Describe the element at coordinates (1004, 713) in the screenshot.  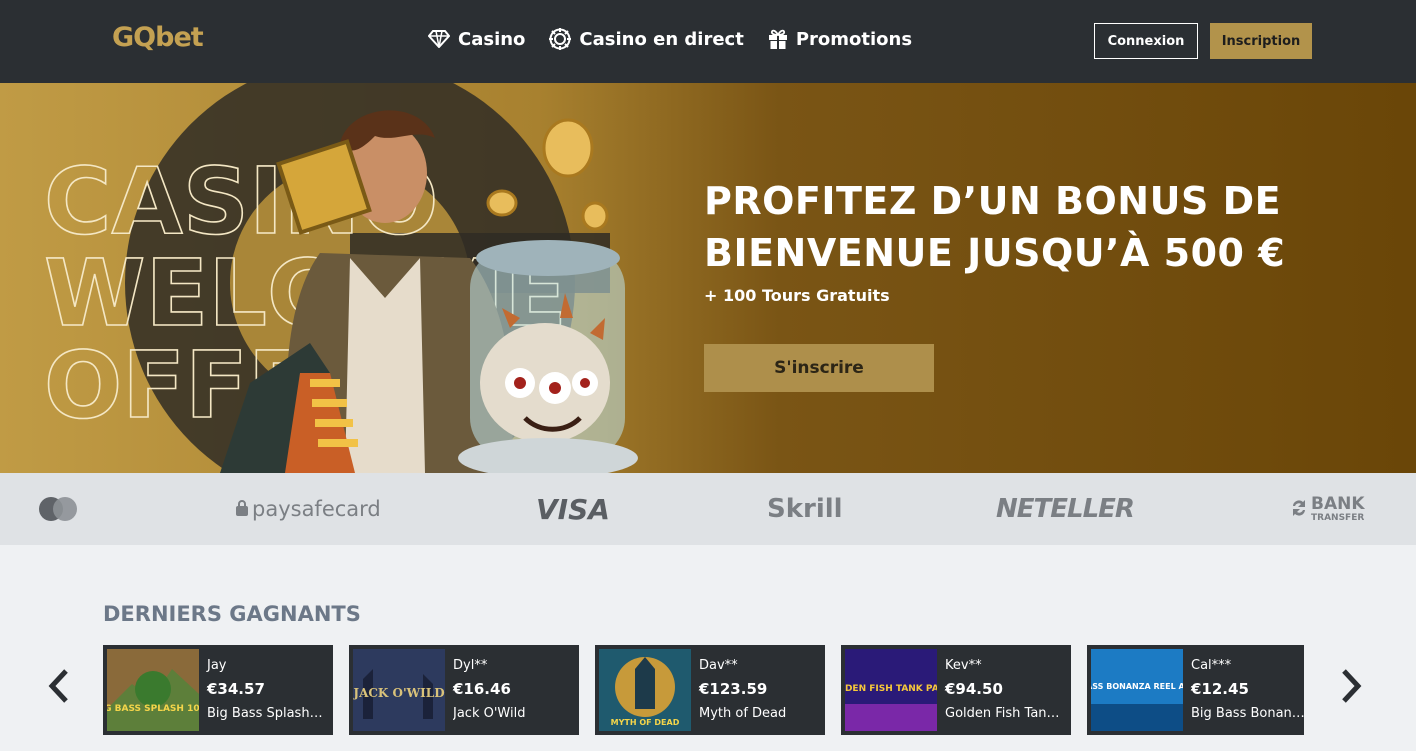
I see `winner-game: Golden Fish Tank Party` at that location.